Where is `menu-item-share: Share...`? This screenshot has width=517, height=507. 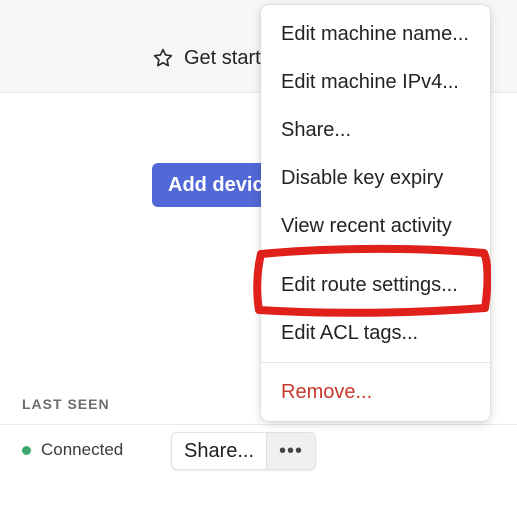 menu-item-share: Share... is located at coordinates (316, 130).